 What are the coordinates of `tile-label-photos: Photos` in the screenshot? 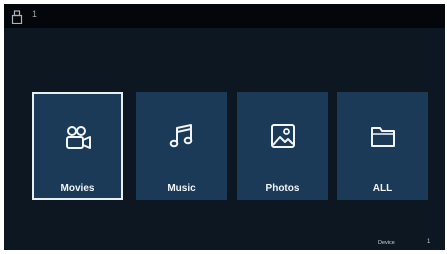 It's located at (282, 188).